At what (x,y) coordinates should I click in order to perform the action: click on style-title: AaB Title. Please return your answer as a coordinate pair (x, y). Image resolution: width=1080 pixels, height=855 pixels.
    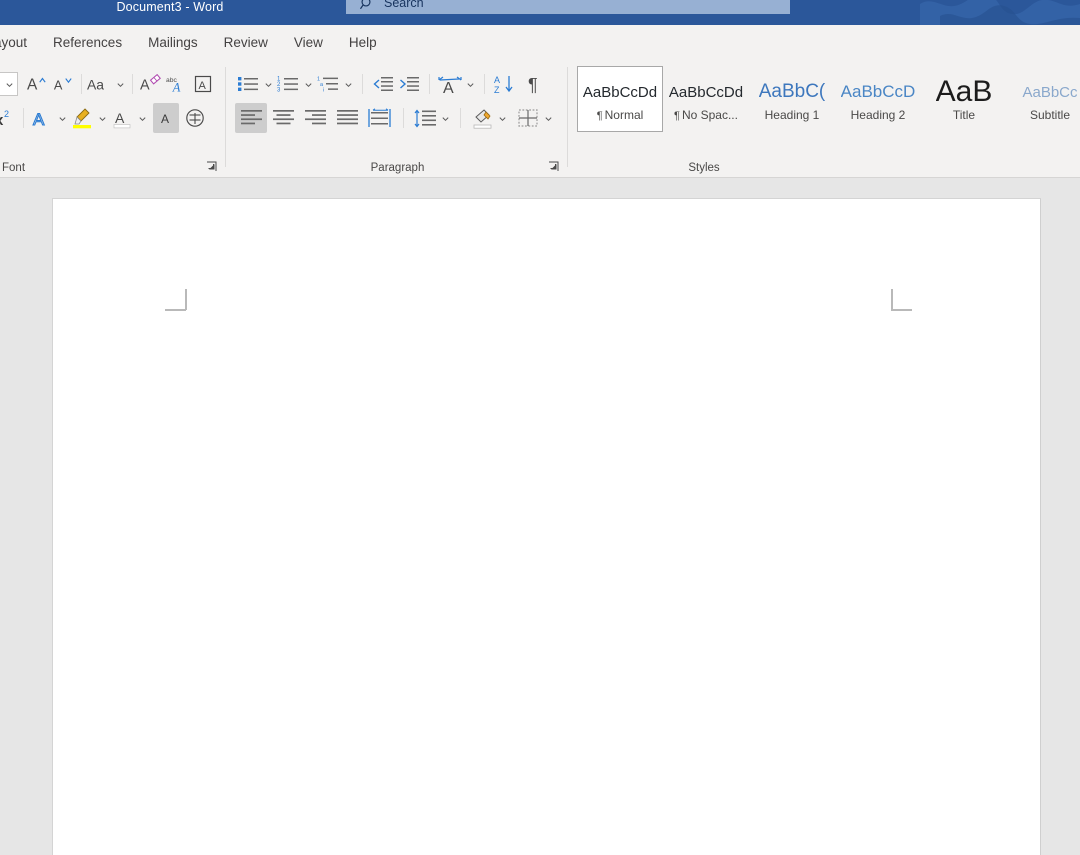
    Looking at the image, I should click on (964, 99).